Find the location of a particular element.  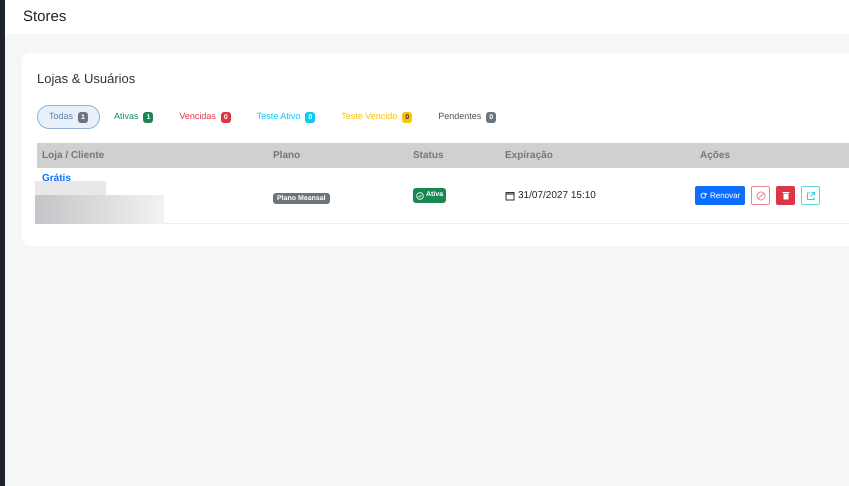

store-link: Grátis is located at coordinates (152, 179).